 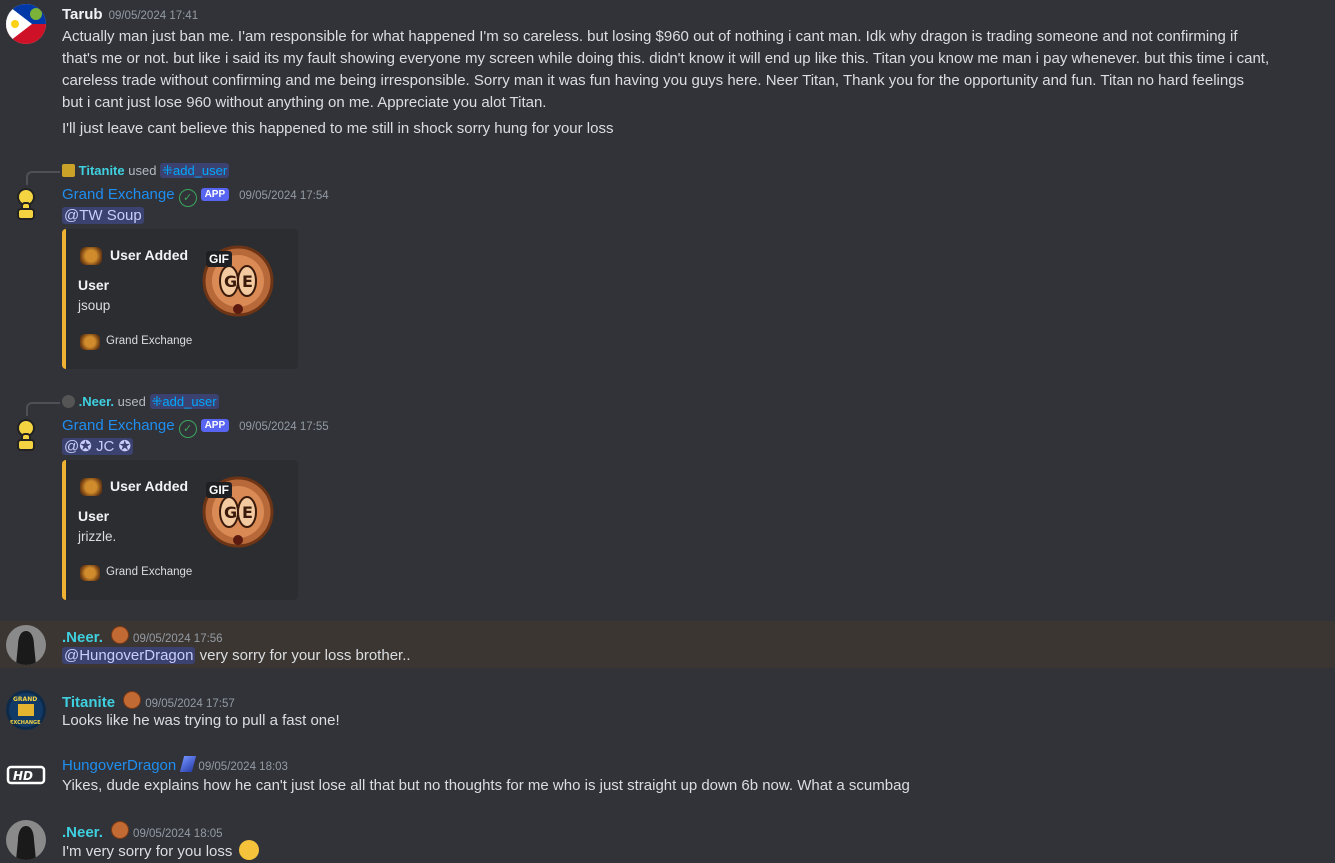 I want to click on timestamp: 09/05/2024 18:05, so click(x=178, y=834).